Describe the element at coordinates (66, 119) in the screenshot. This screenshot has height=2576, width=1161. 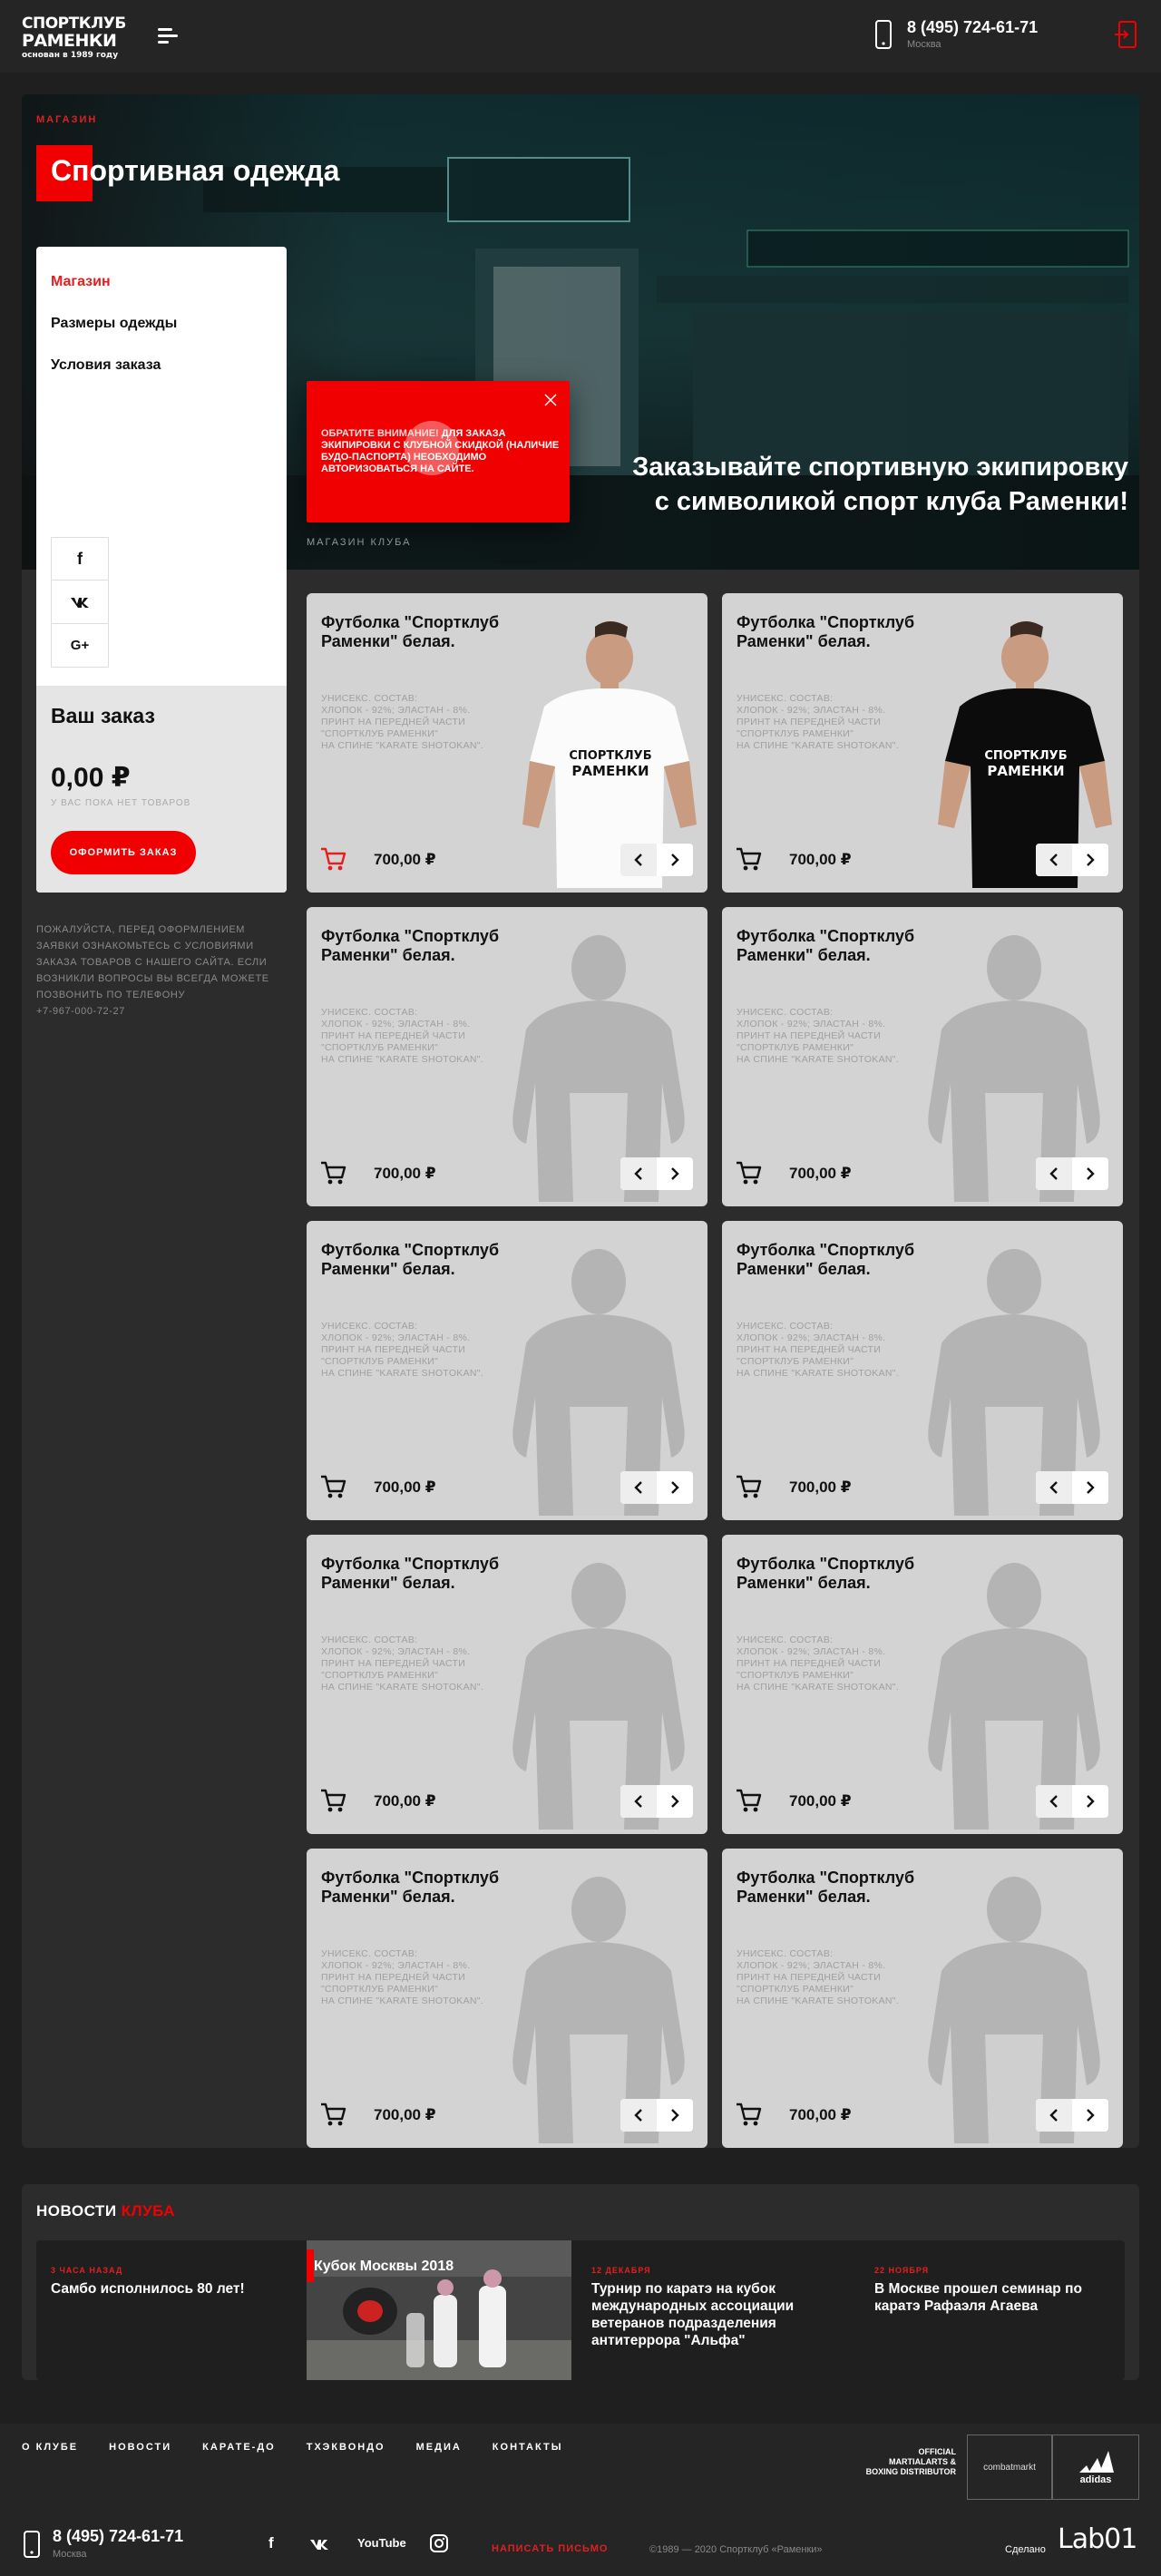
I see `breadcrumb: МАГАЗИН` at that location.